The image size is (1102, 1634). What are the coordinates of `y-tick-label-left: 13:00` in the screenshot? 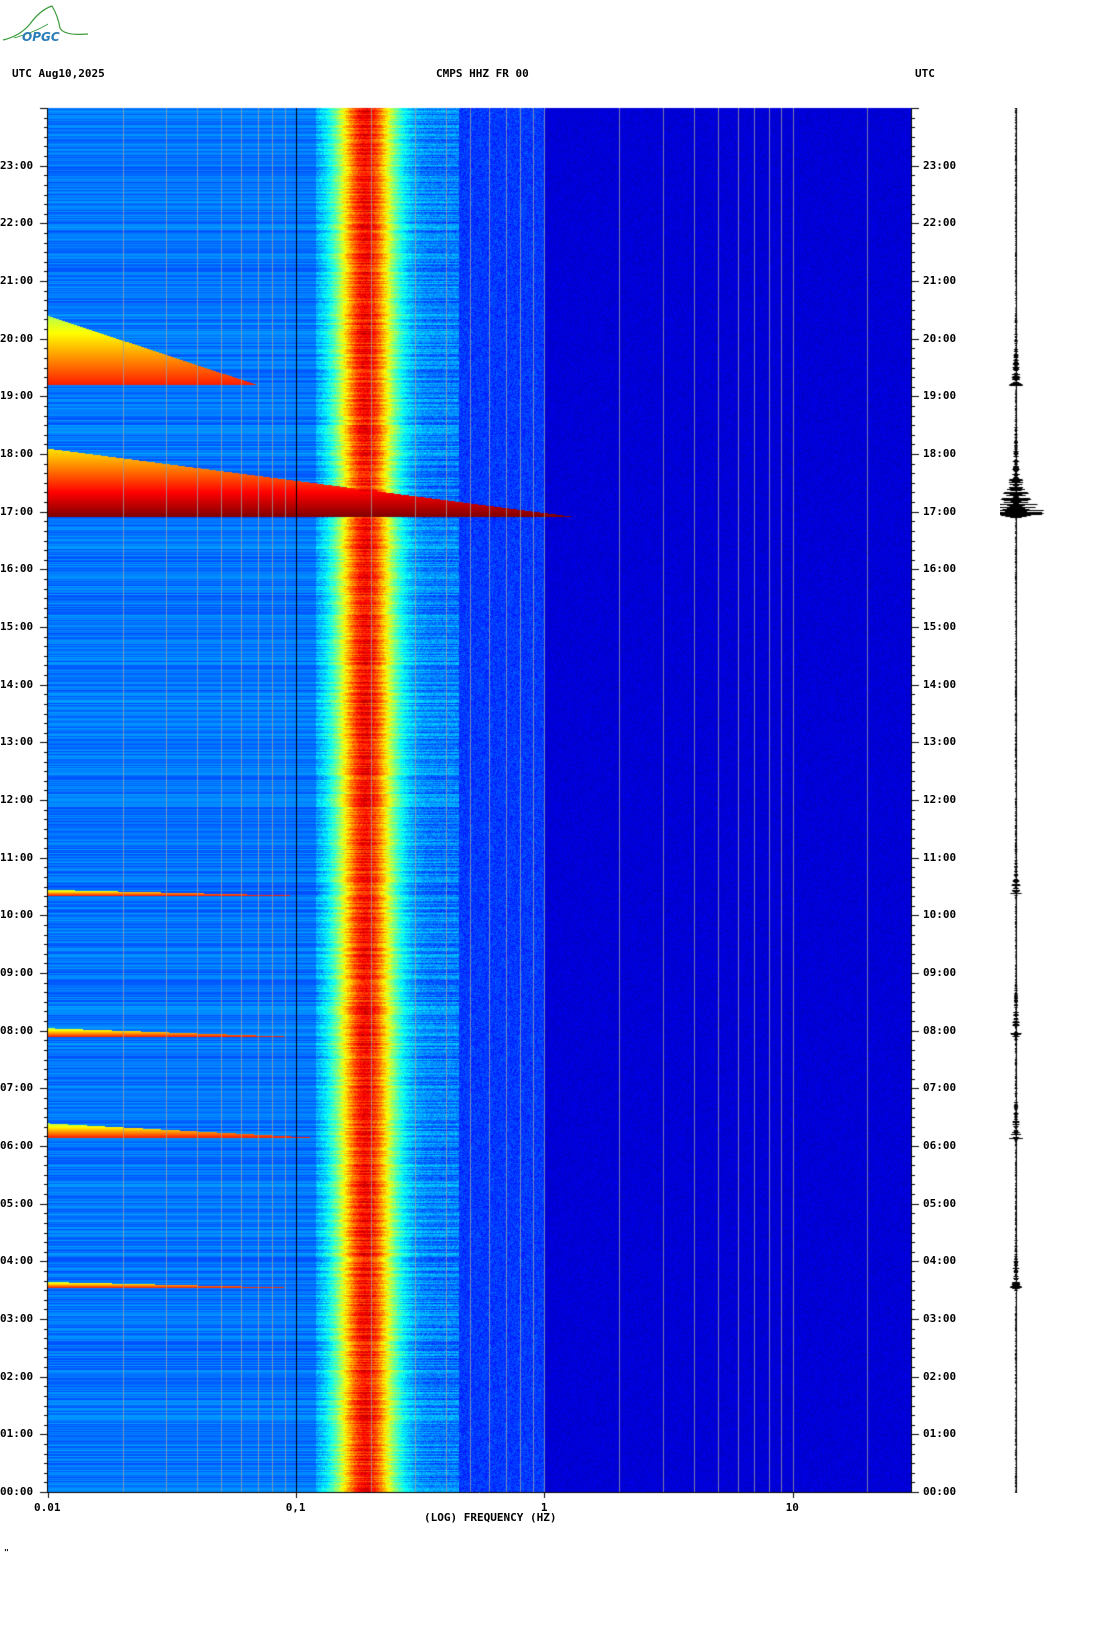 It's located at (17, 742).